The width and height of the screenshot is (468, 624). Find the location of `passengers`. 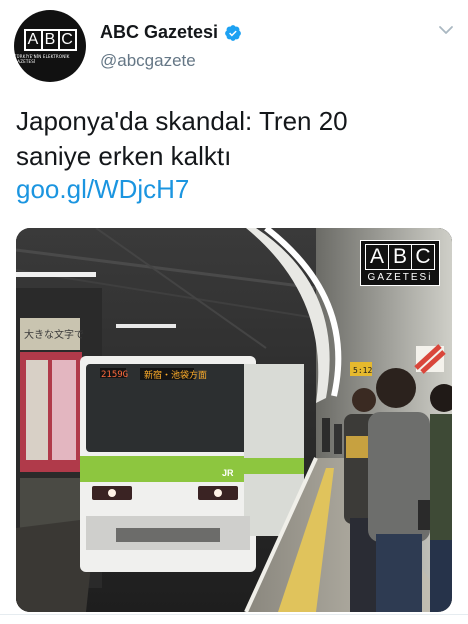

passengers is located at coordinates (398, 490).